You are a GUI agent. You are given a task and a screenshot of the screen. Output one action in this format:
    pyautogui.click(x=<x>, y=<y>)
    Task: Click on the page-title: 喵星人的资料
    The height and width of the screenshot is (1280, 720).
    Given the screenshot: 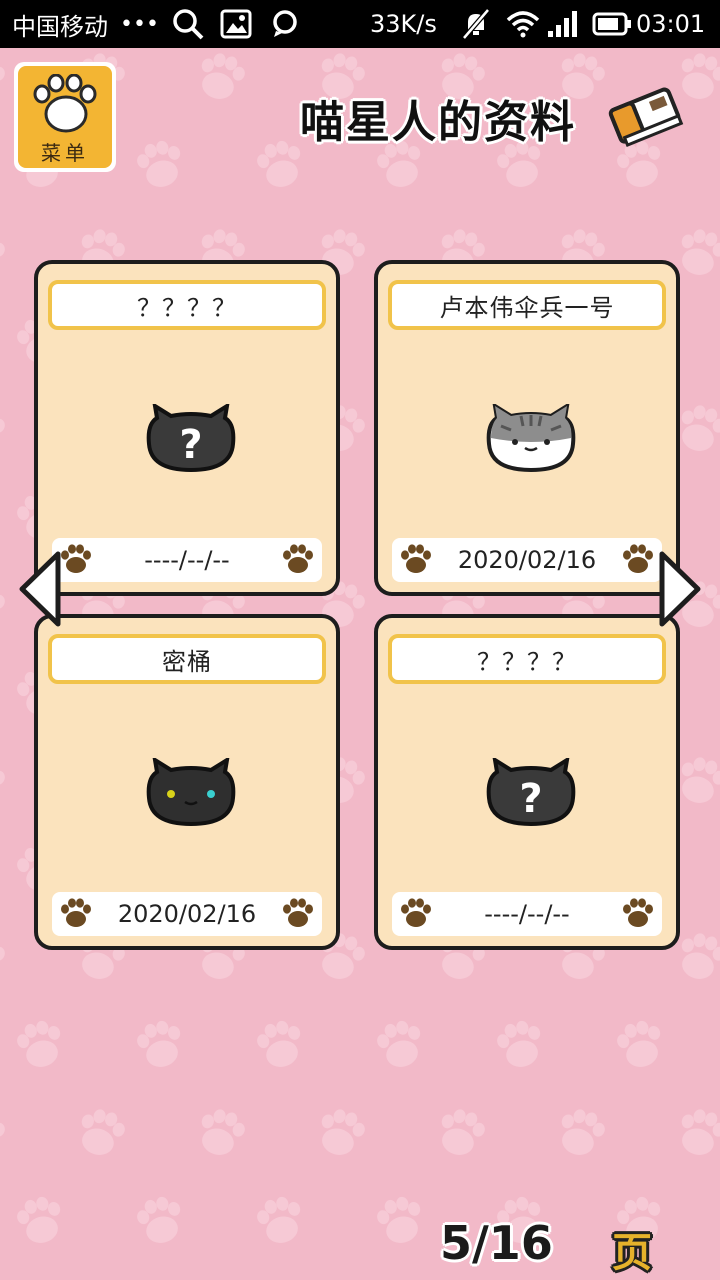 What is the action you would take?
    pyautogui.click(x=438, y=122)
    